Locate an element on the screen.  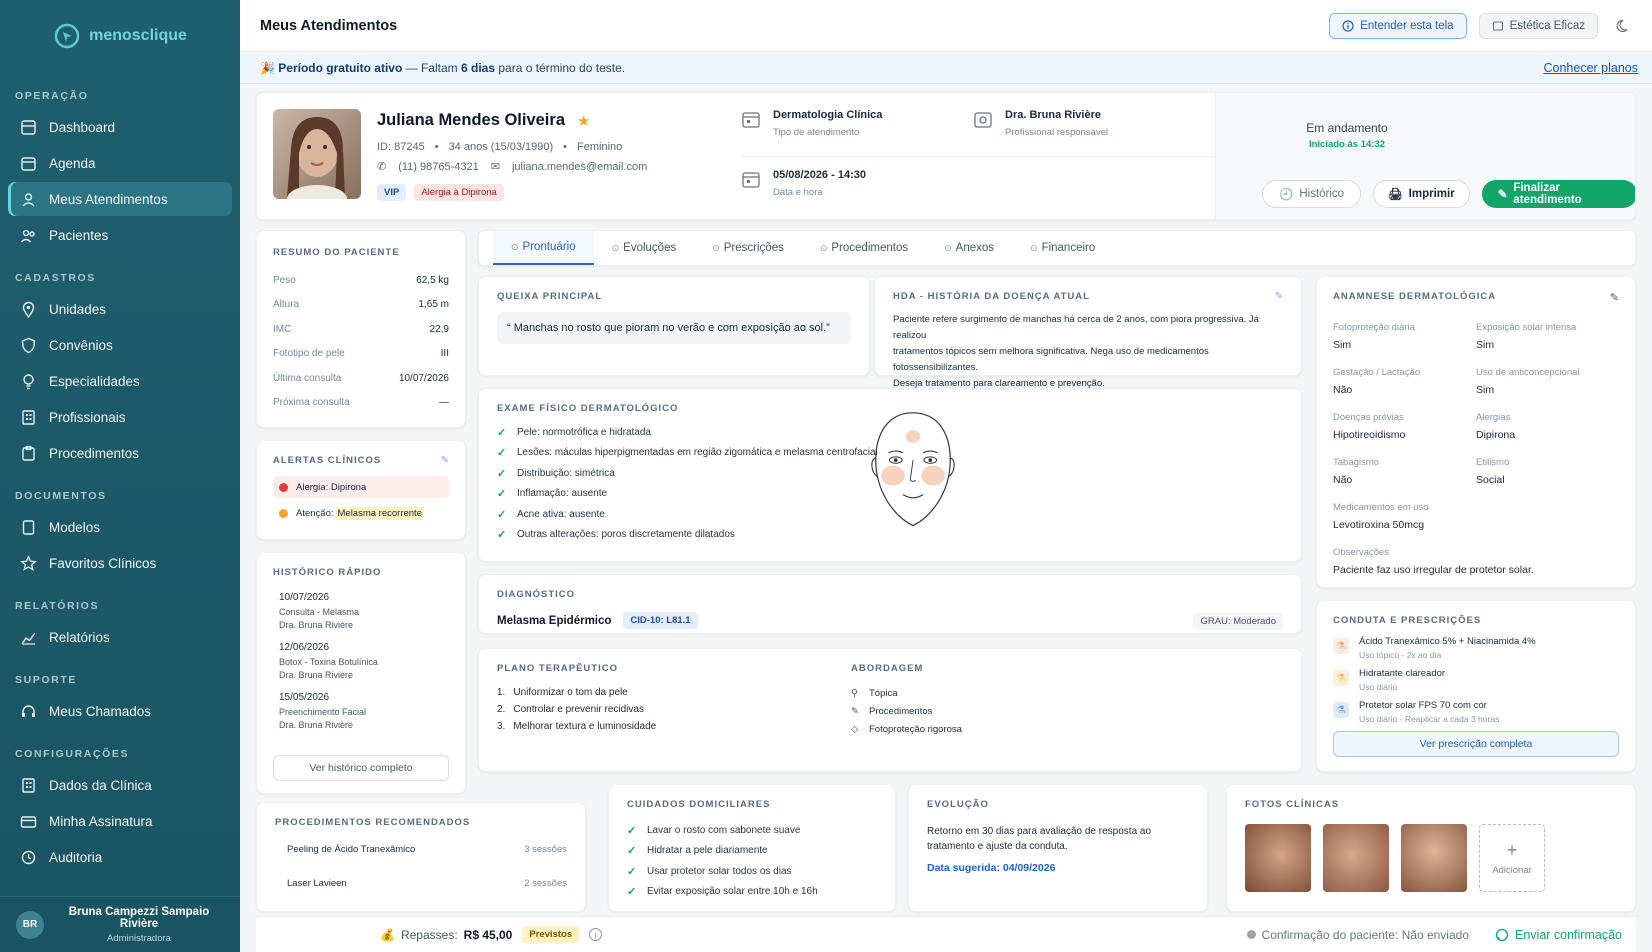
dark-mode-icon is located at coordinates (1624, 26).